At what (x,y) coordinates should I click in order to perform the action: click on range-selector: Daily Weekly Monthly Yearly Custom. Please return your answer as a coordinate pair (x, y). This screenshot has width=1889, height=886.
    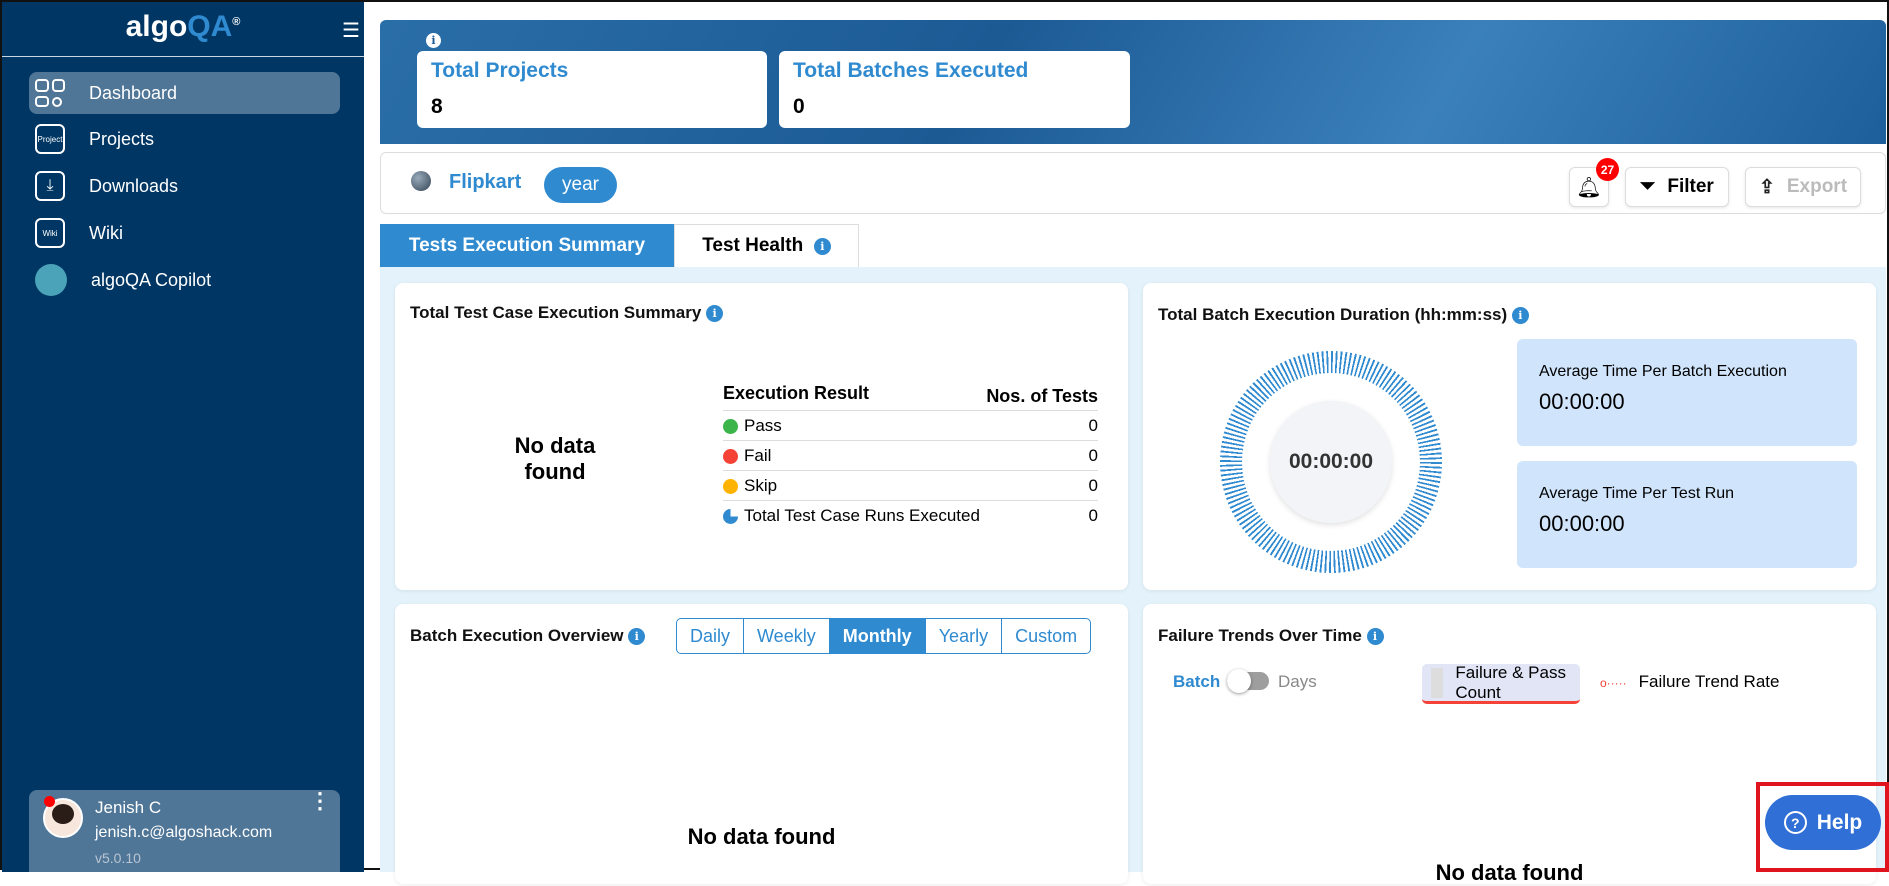
    Looking at the image, I should click on (884, 636).